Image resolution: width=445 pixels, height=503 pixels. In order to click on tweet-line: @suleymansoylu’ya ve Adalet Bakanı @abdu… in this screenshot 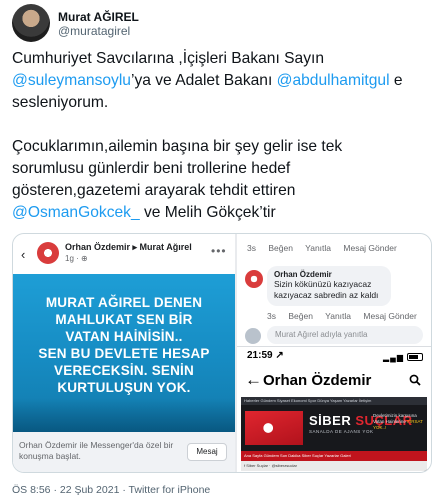, I will do `click(224, 81)`.